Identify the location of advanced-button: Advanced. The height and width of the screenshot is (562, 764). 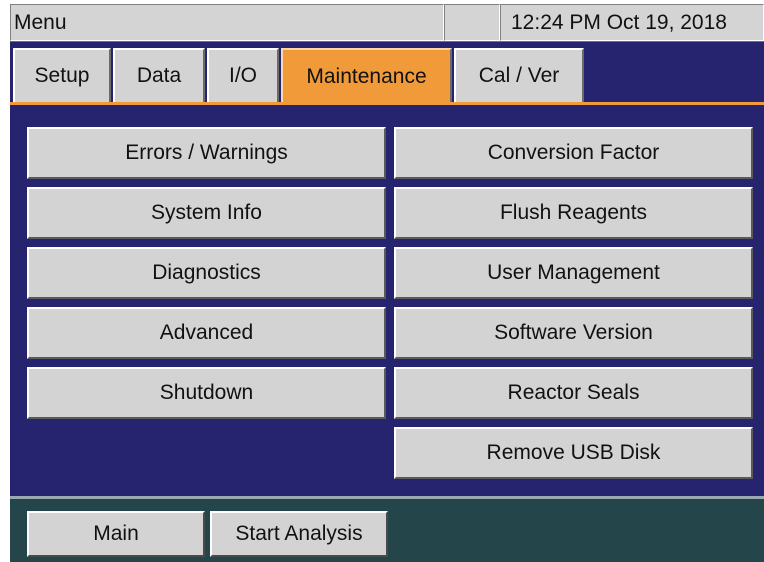
(206, 333).